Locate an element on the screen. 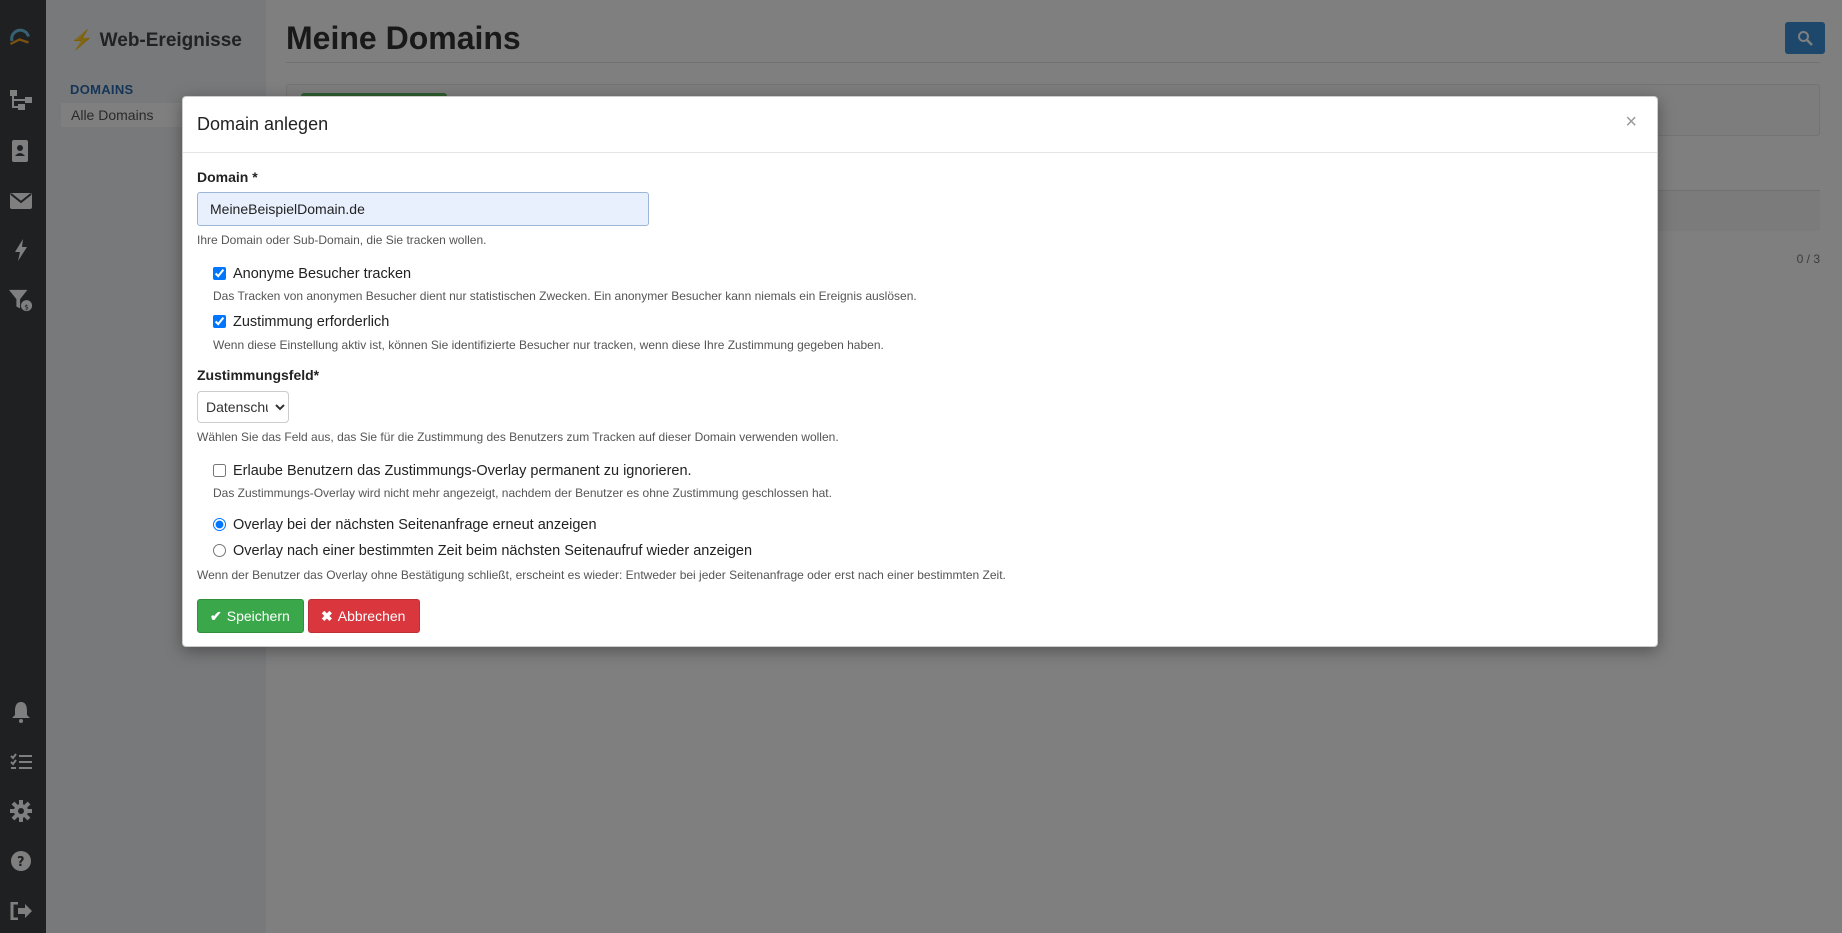  overlay-next-request-radio is located at coordinates (219, 524).